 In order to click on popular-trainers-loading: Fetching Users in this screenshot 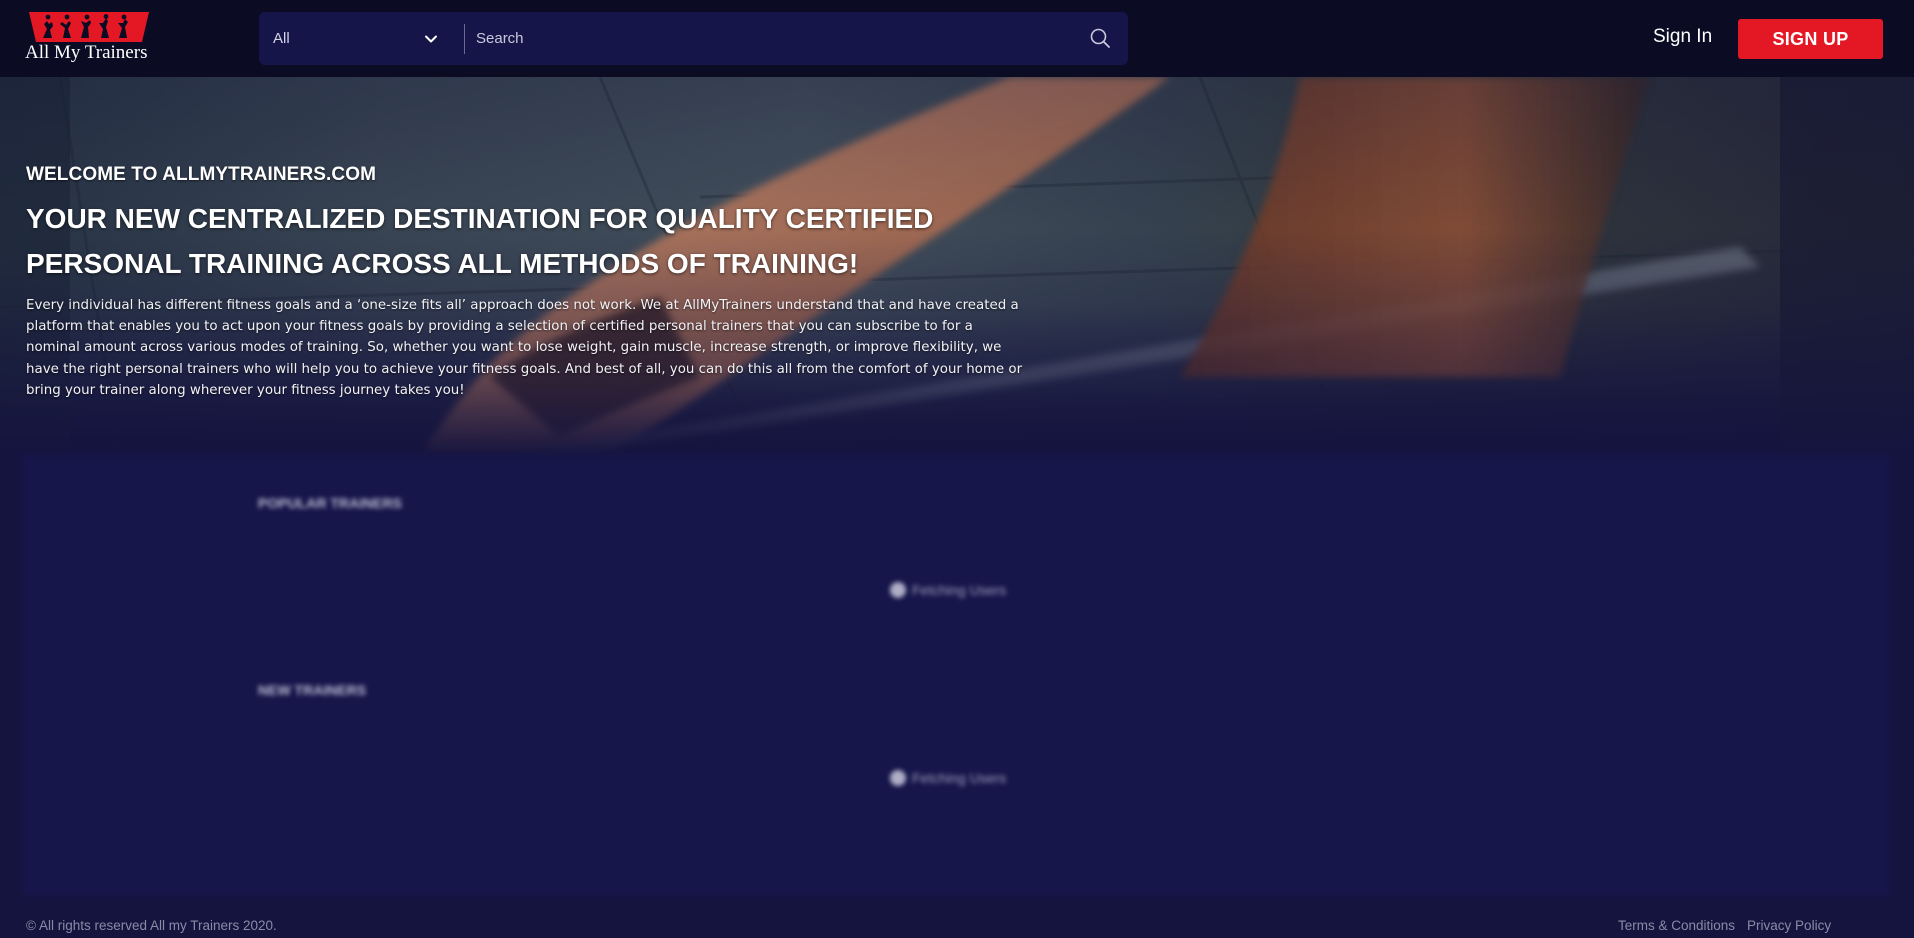, I will do `click(948, 590)`.